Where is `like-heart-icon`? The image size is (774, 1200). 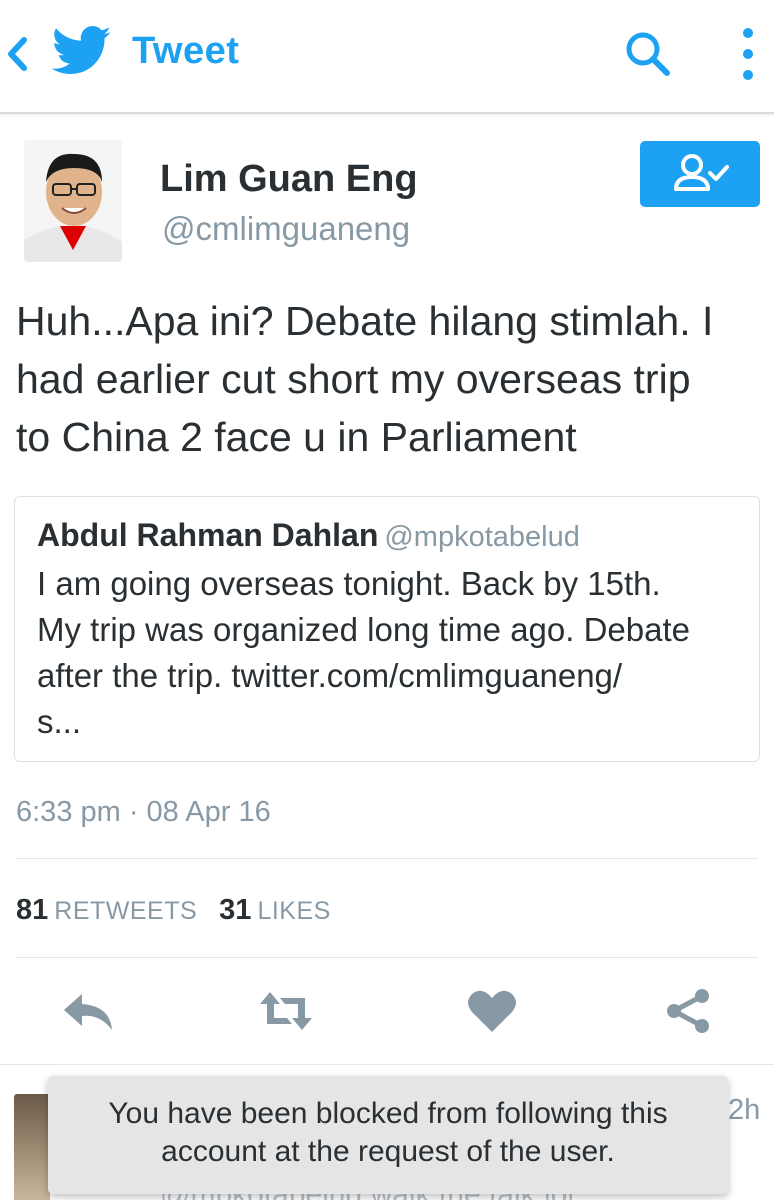
like-heart-icon is located at coordinates (492, 1011).